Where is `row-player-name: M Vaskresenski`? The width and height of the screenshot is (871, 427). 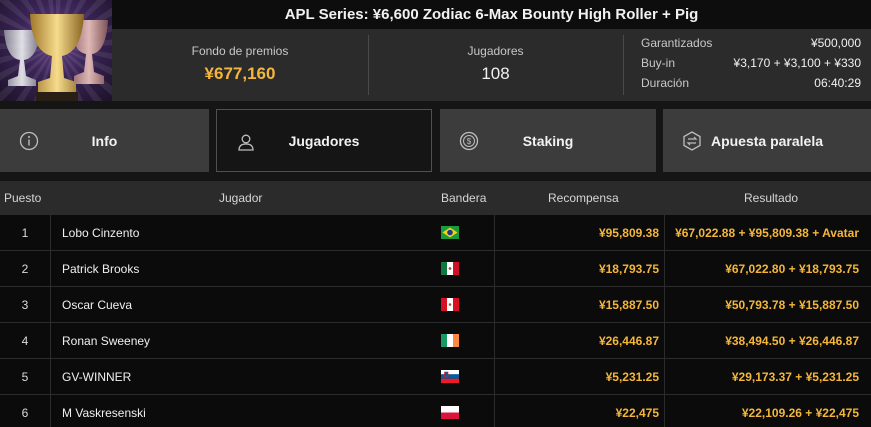 row-player-name: M Vaskresenski is located at coordinates (104, 413).